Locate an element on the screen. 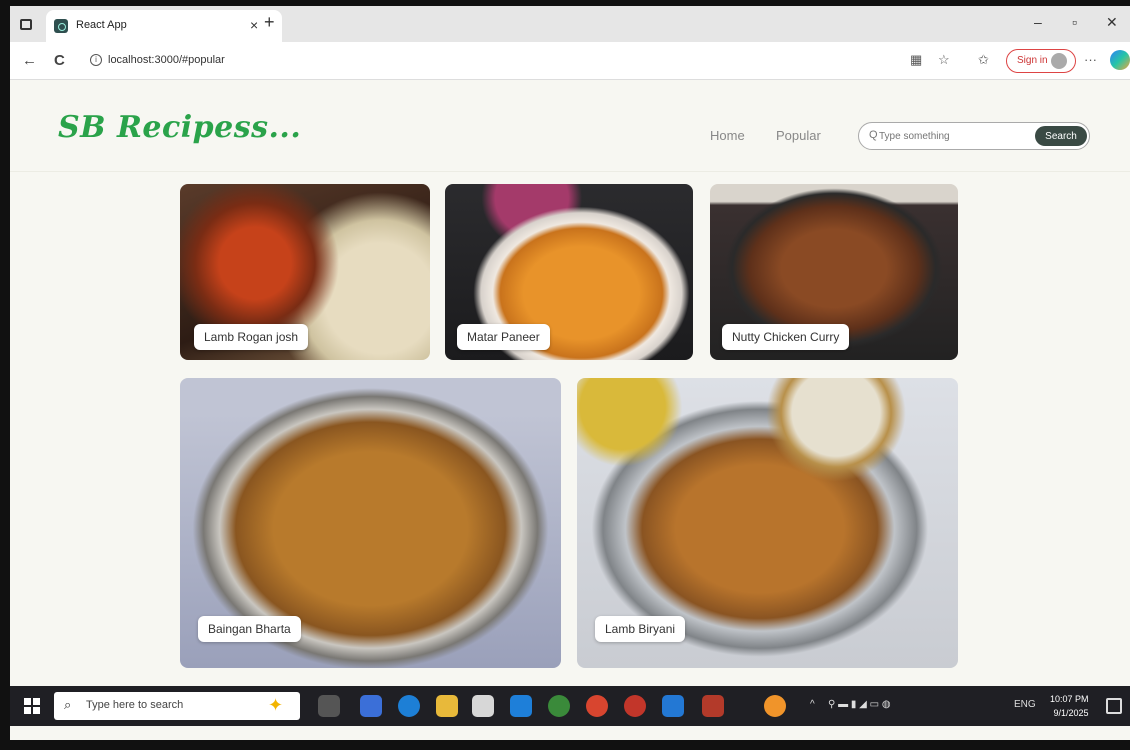  task-view-icon is located at coordinates (329, 706).